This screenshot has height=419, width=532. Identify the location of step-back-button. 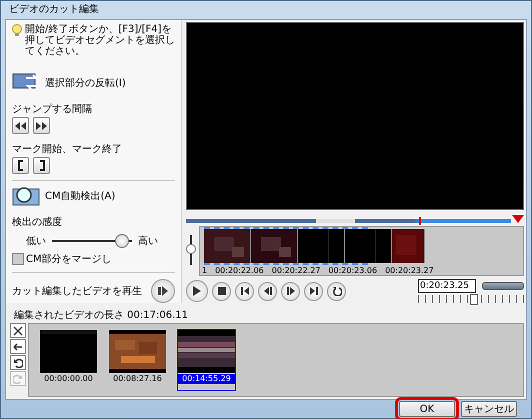
(267, 291).